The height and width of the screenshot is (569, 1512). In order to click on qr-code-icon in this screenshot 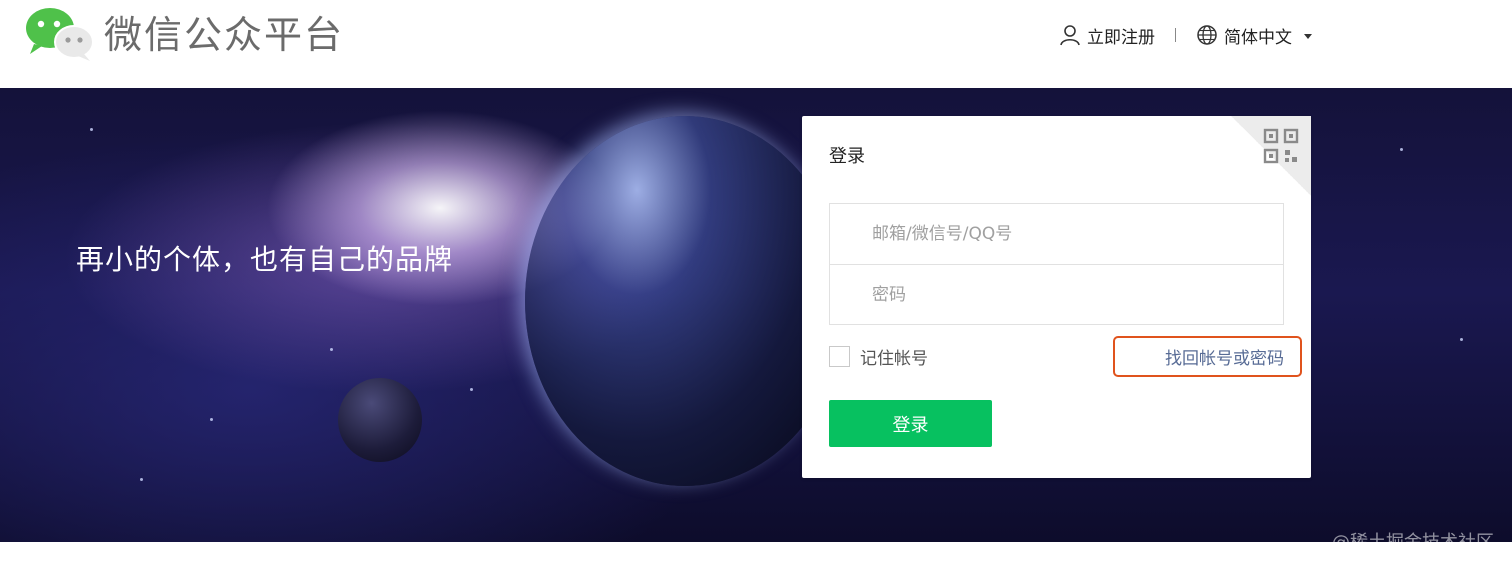, I will do `click(1281, 146)`.